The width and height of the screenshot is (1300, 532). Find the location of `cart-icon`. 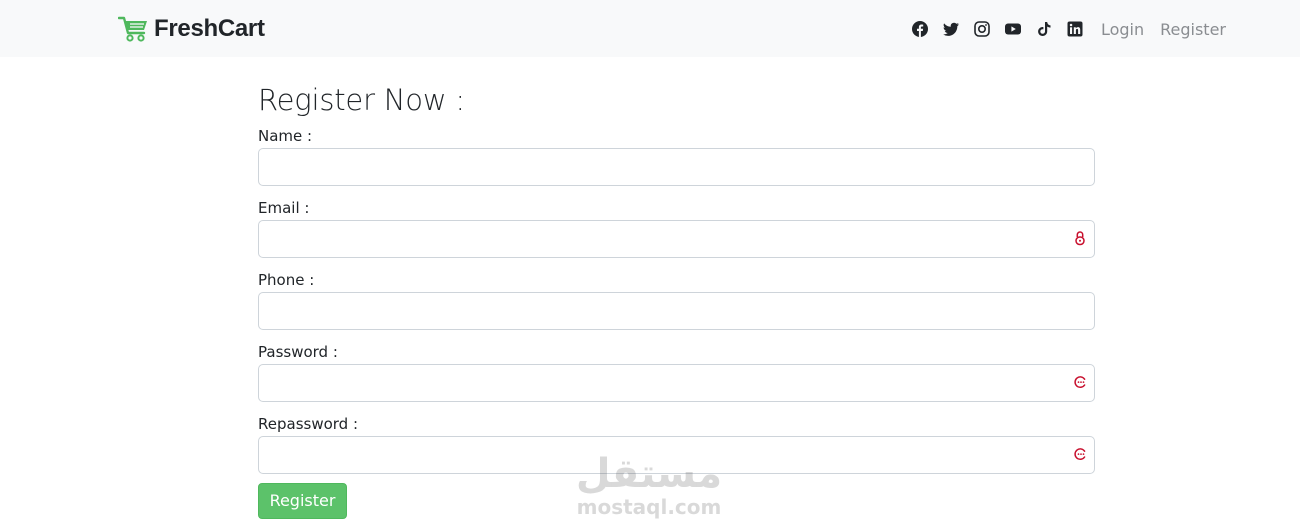

cart-icon is located at coordinates (133, 29).